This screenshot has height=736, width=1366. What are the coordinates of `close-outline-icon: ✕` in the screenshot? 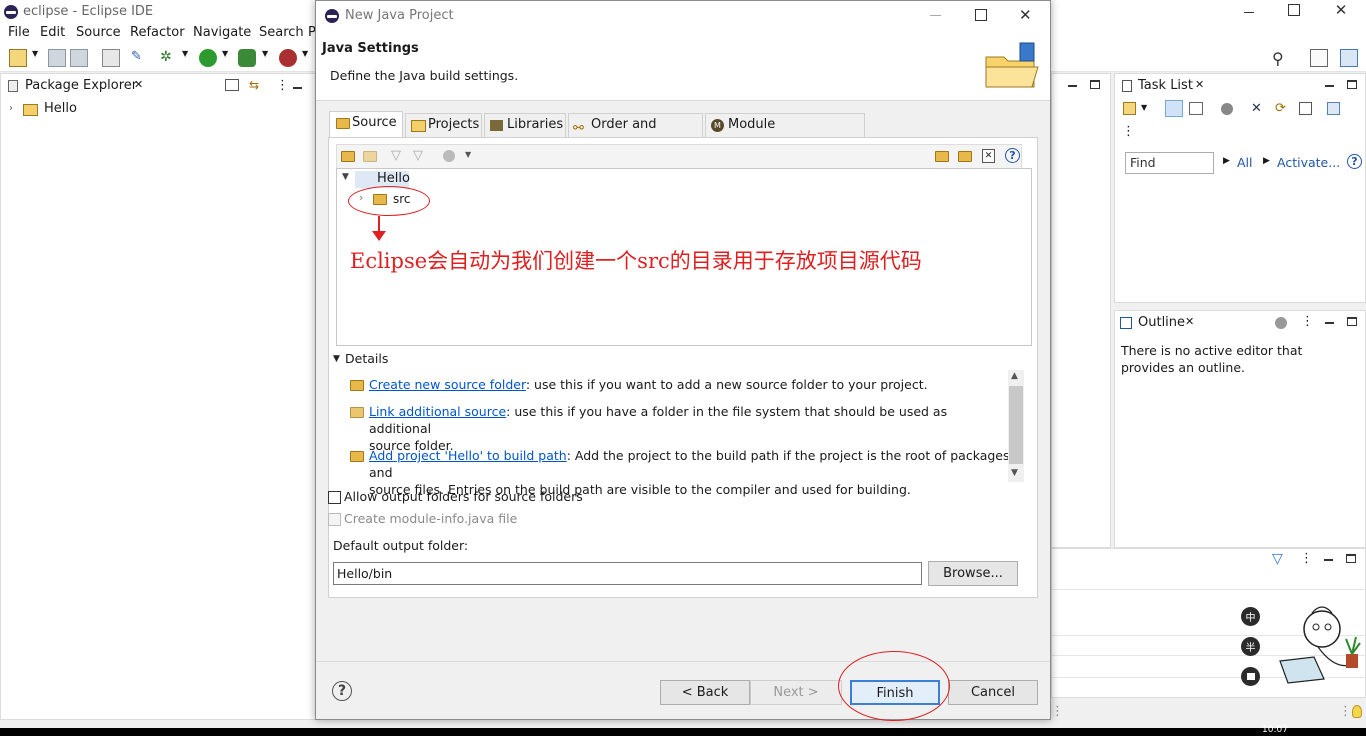 It's located at (1189, 321).